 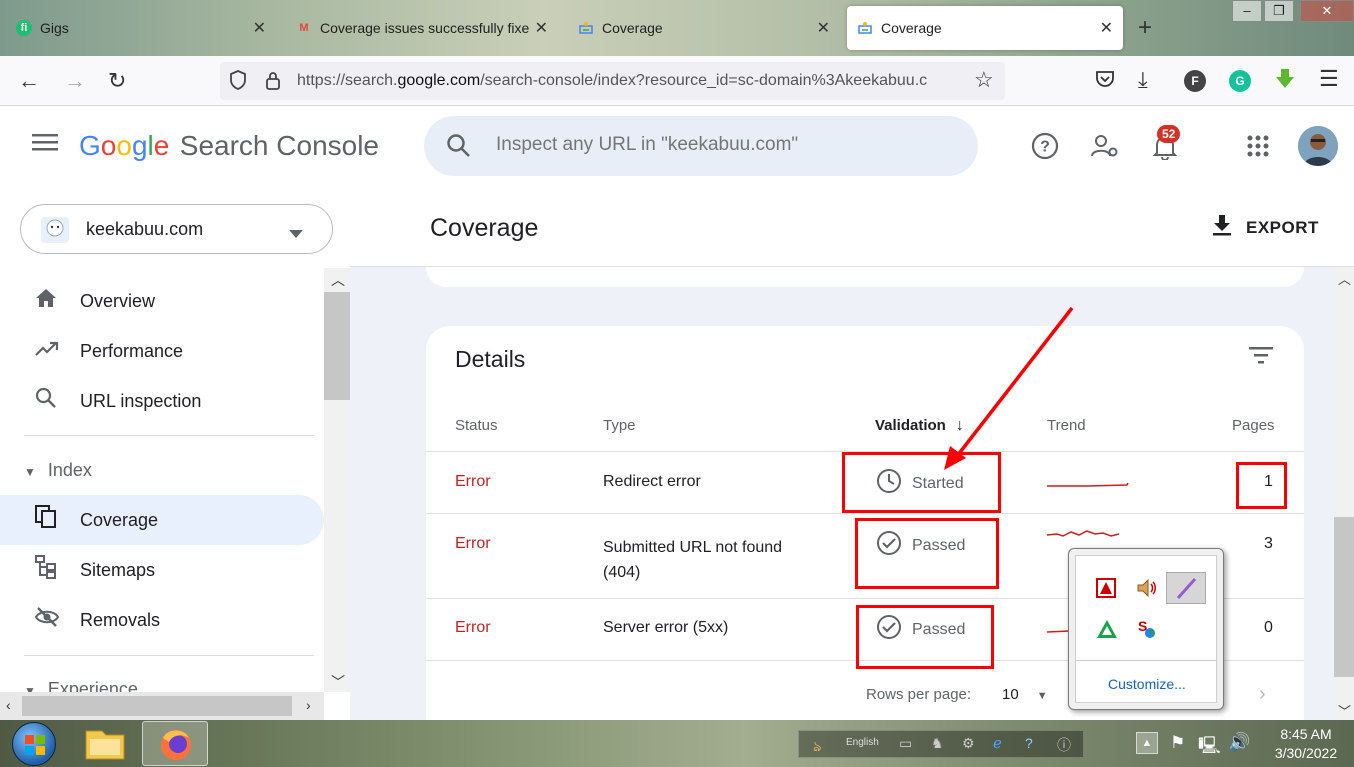 What do you see at coordinates (1327, 11) in the screenshot?
I see `window-close-button: ✕` at bounding box center [1327, 11].